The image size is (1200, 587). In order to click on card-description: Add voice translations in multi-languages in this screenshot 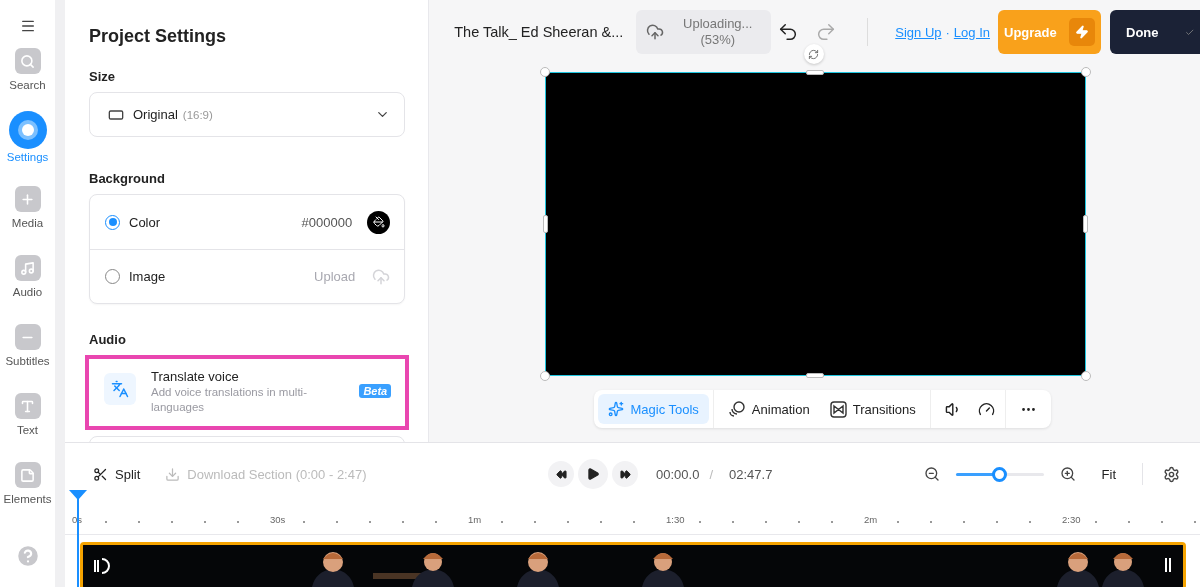, I will do `click(229, 400)`.